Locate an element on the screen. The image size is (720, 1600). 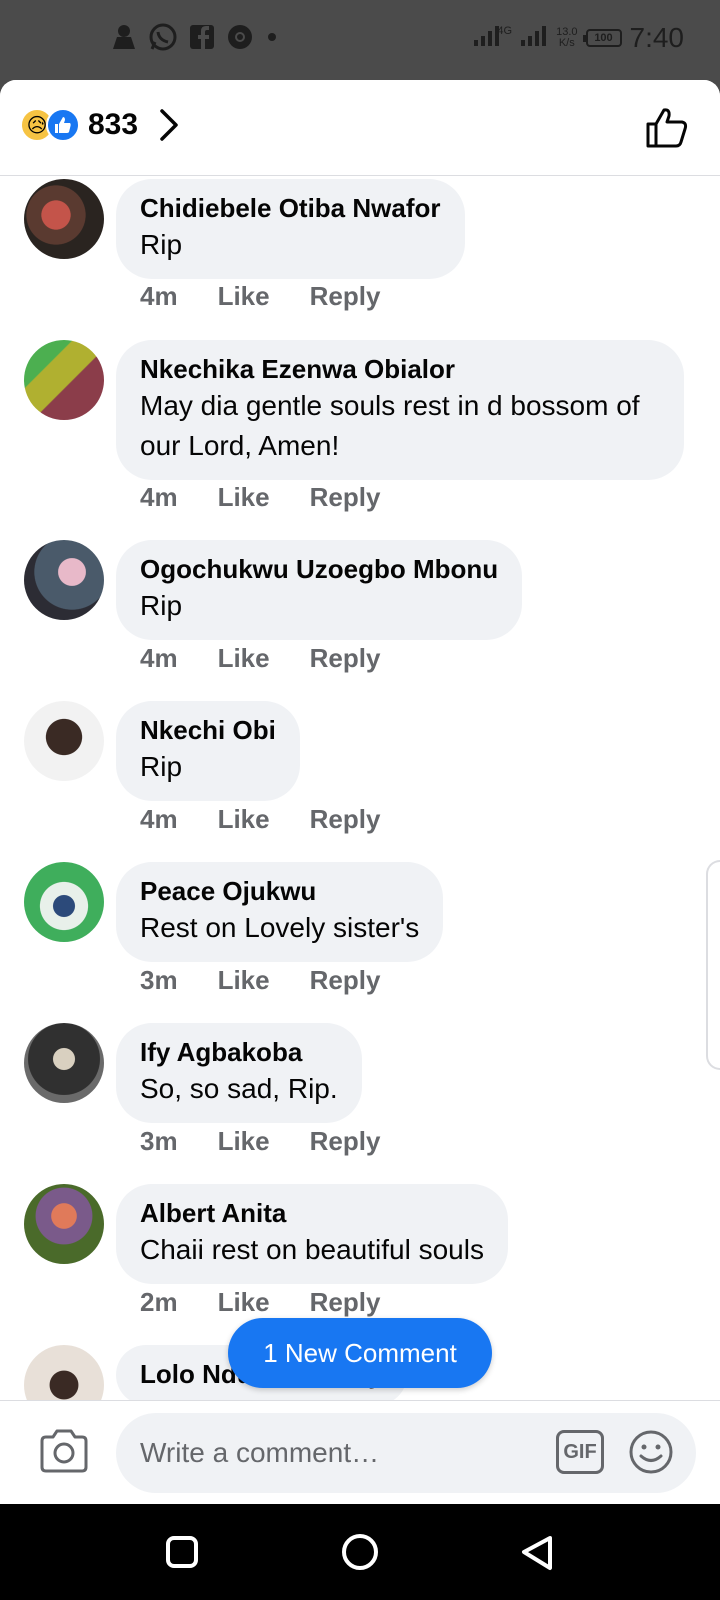
emoji-button is located at coordinates (651, 1454).